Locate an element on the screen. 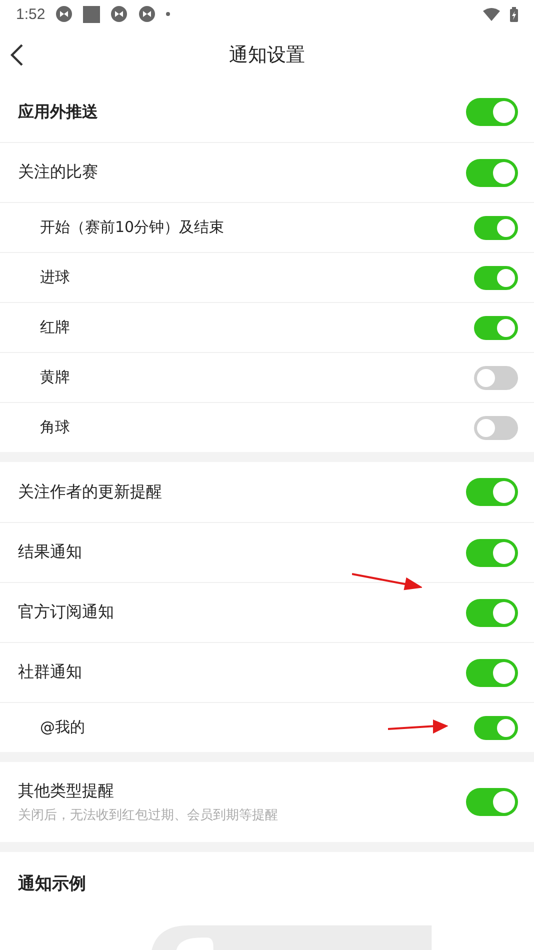 Image resolution: width=534 pixels, height=950 pixels. setting-label: 开始（赛前10分钟）及结束 is located at coordinates (132, 227).